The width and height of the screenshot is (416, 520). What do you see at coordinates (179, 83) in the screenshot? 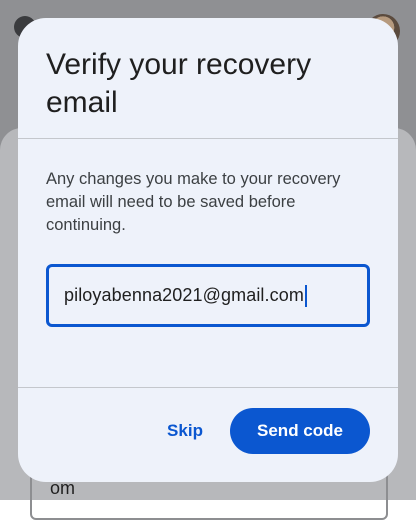
I see `dialog-title: Verify your recovery email` at bounding box center [179, 83].